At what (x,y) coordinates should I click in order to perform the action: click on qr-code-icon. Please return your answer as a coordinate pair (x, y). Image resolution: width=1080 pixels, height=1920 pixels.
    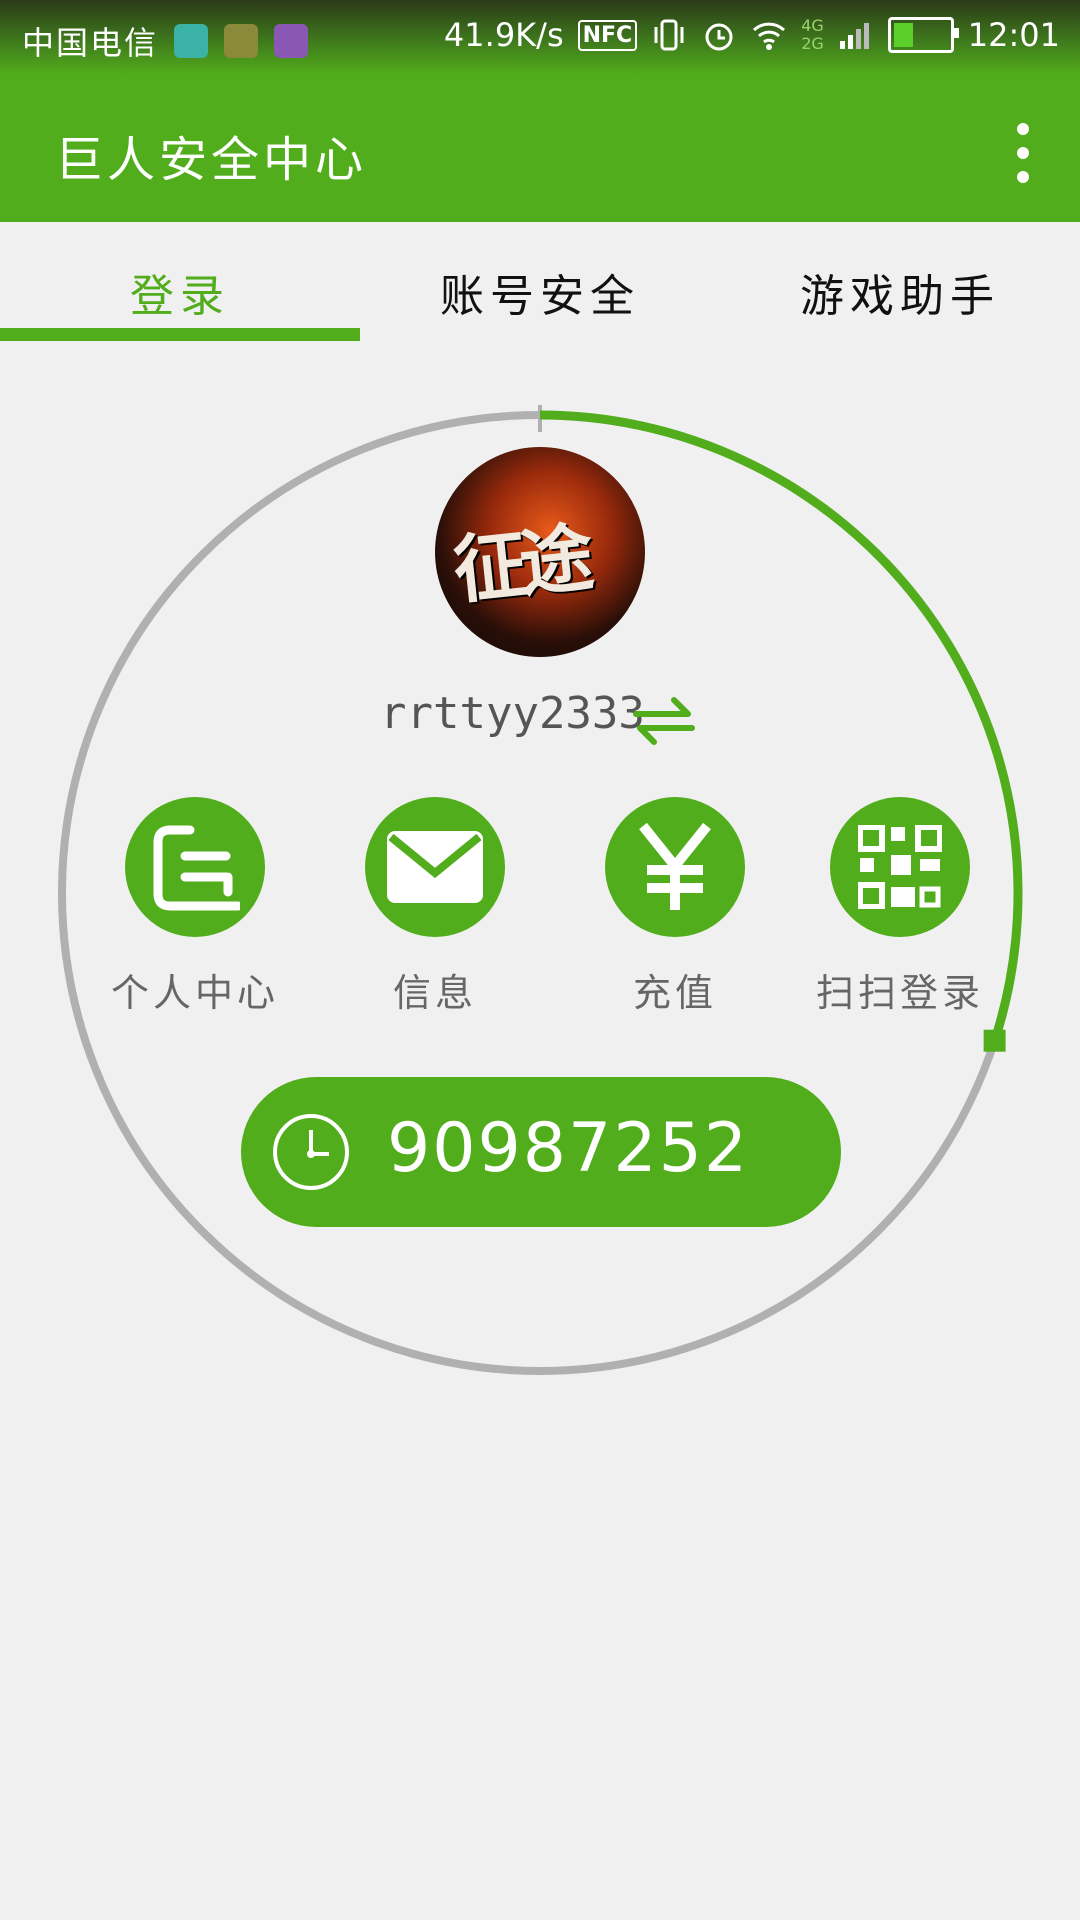
    Looking at the image, I should click on (900, 867).